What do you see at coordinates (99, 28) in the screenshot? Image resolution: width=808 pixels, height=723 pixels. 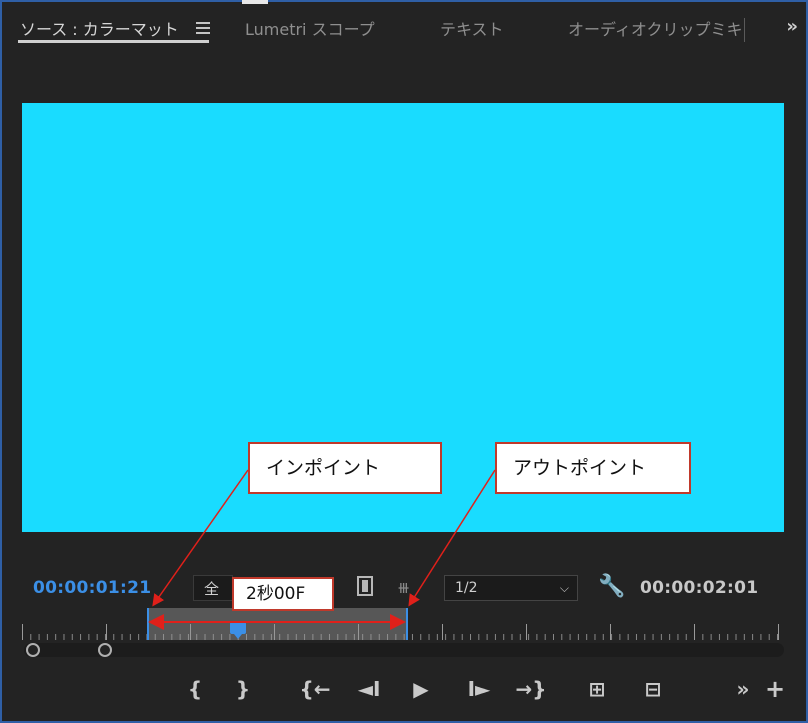 I see `tab-source: ソース : カラーマット` at bounding box center [99, 28].